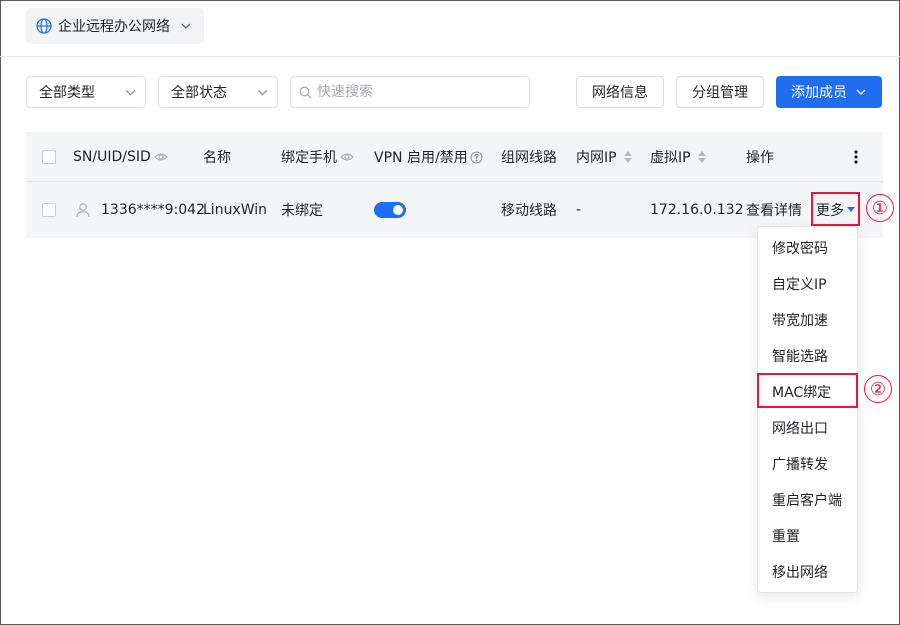 Image resolution: width=900 pixels, height=625 pixels. I want to click on vpn-toggle, so click(390, 210).